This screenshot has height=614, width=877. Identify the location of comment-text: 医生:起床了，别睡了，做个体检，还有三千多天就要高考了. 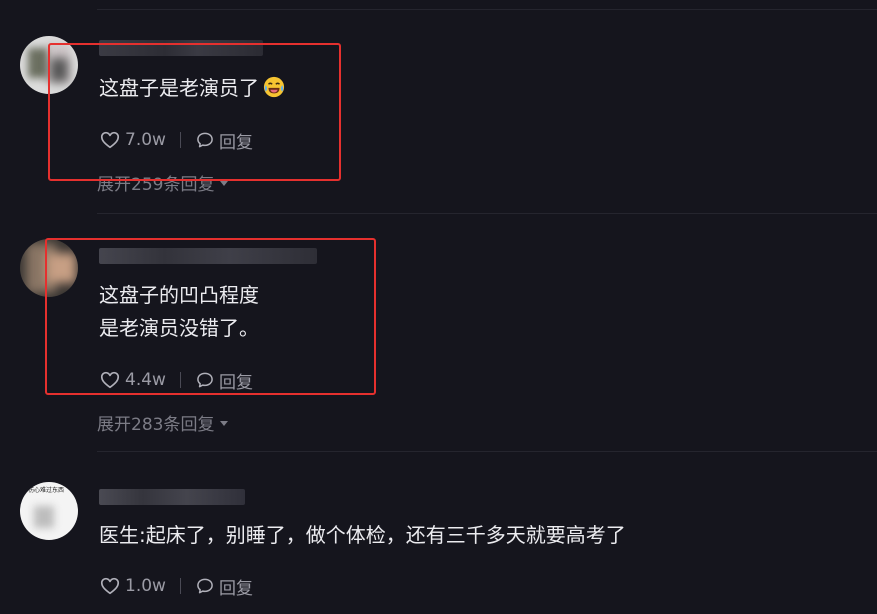
(362, 535).